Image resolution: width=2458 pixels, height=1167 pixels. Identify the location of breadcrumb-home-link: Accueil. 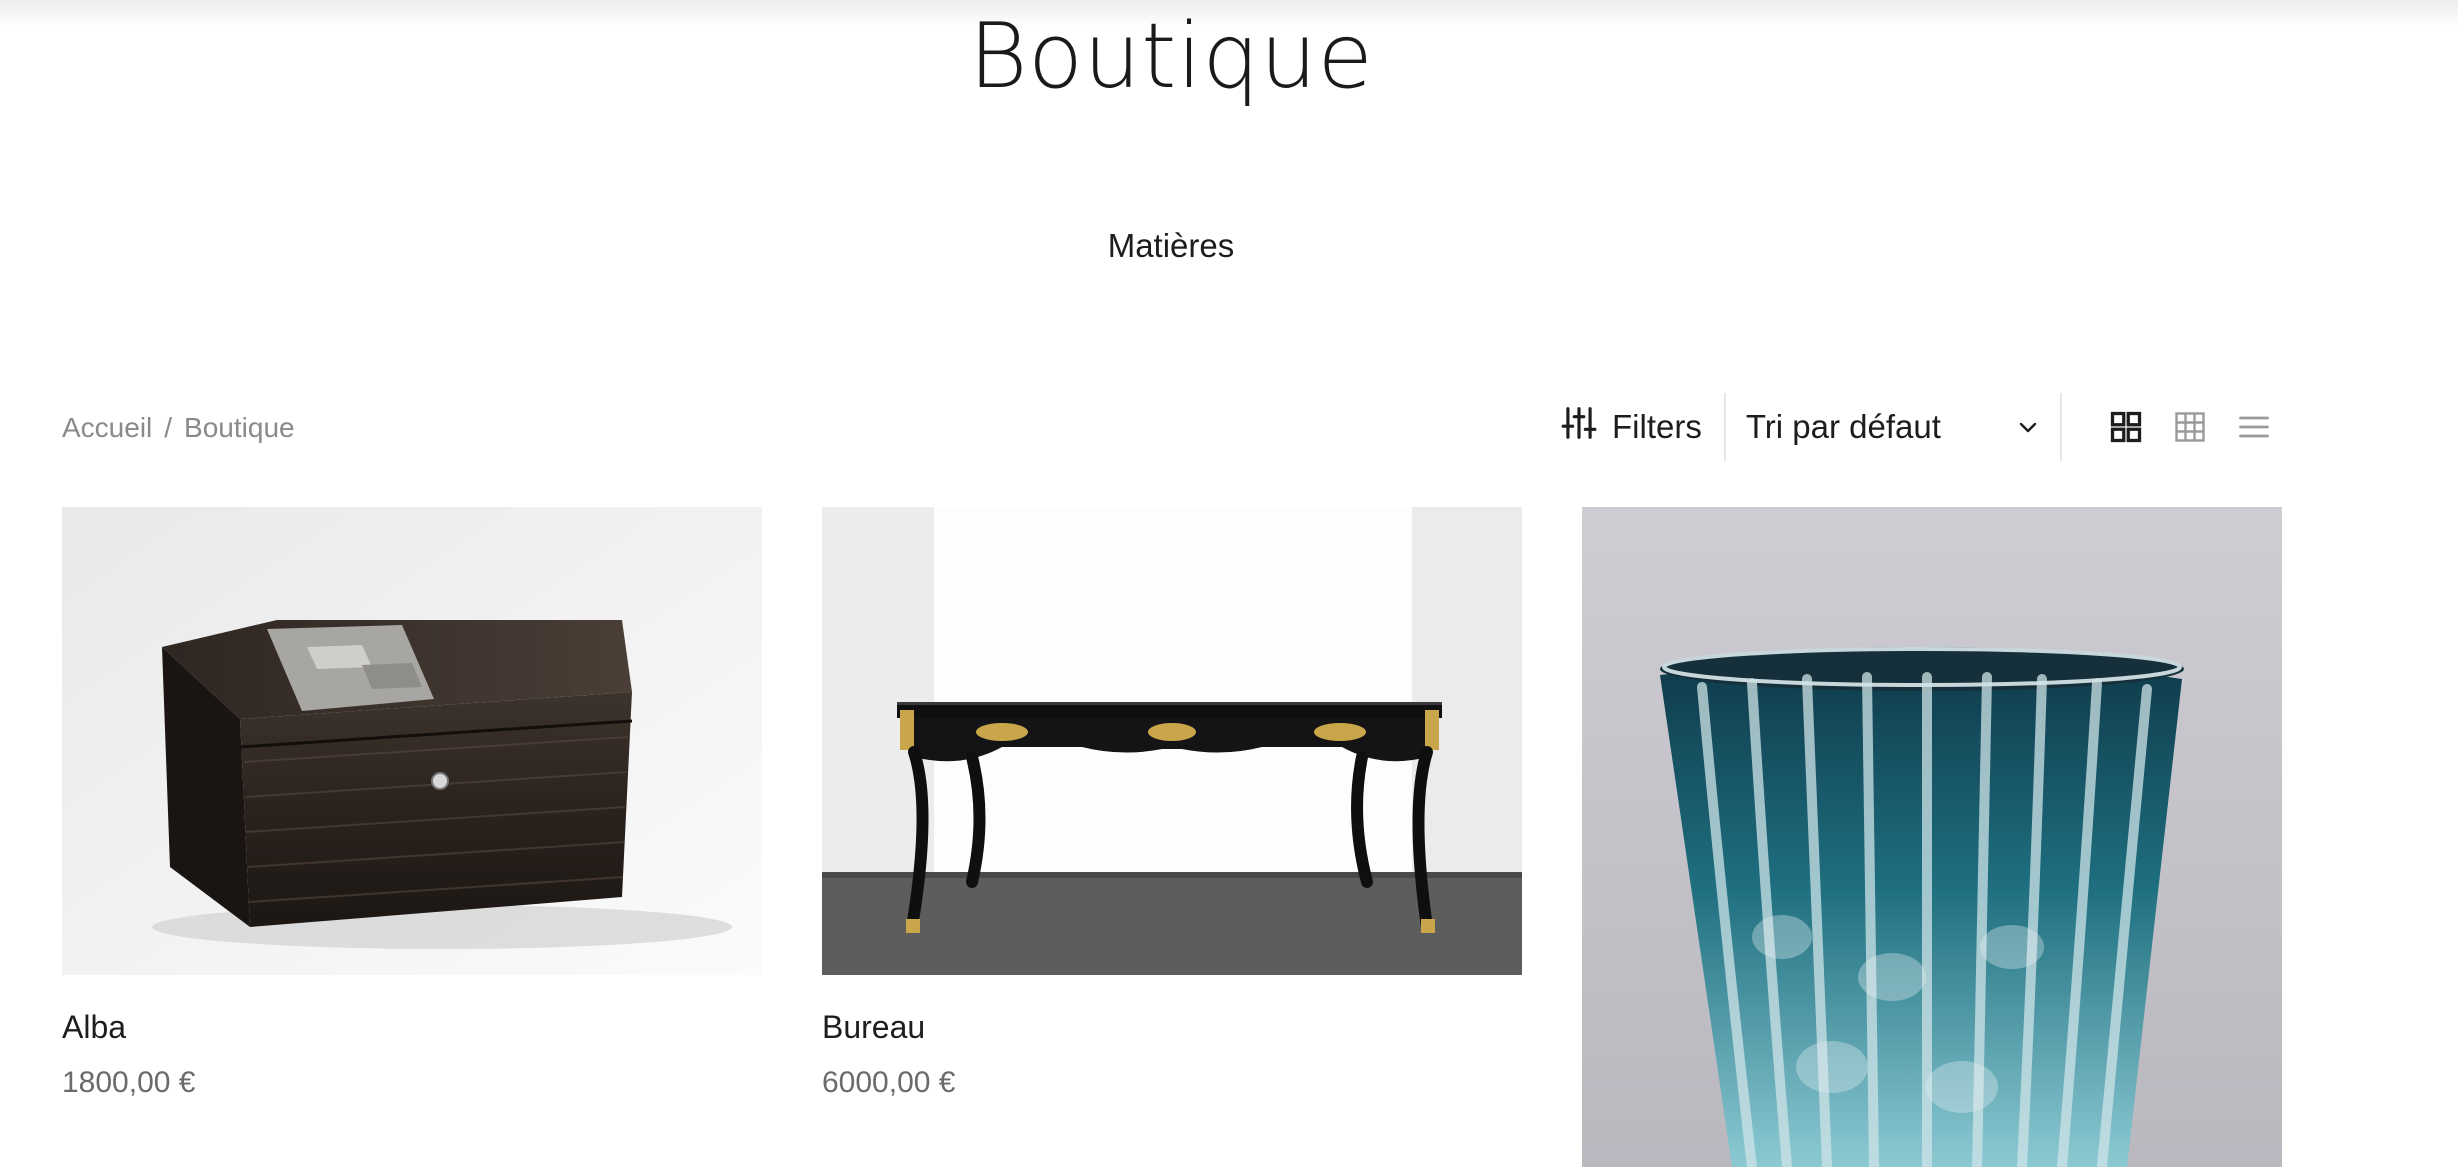
(107, 428).